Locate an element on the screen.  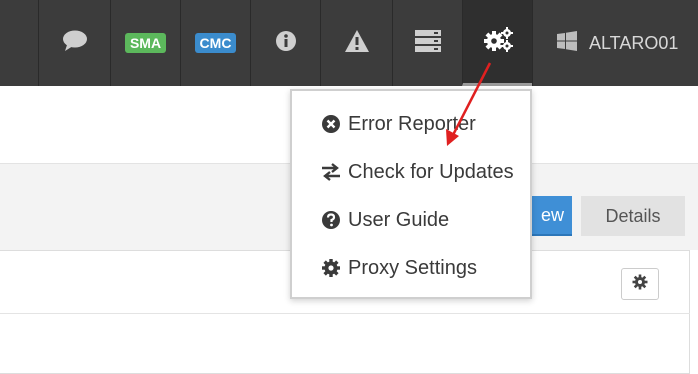
menu-item-proxy-settings: Proxy Settings is located at coordinates (398, 268).